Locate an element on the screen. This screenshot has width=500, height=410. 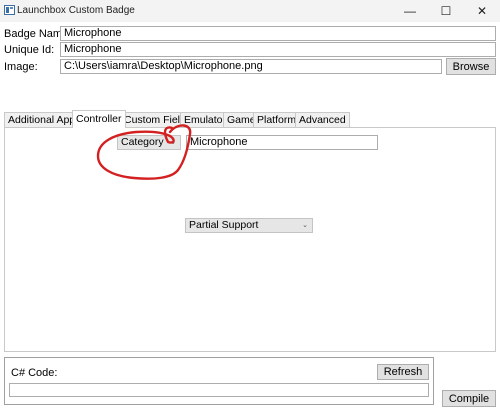
unique-id-label: Unique Id: is located at coordinates (29, 50).